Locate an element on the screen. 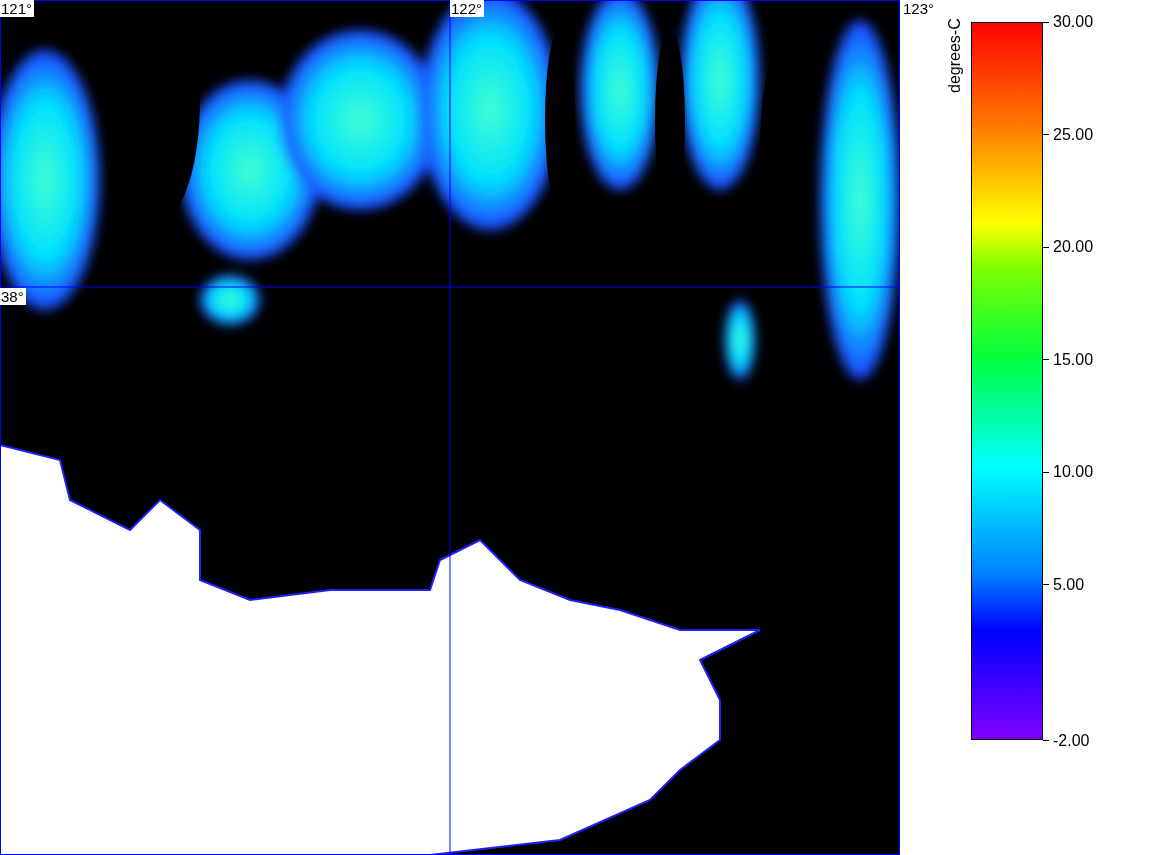 This screenshot has height=855, width=1166. longitude-label: 121° is located at coordinates (17, 8).